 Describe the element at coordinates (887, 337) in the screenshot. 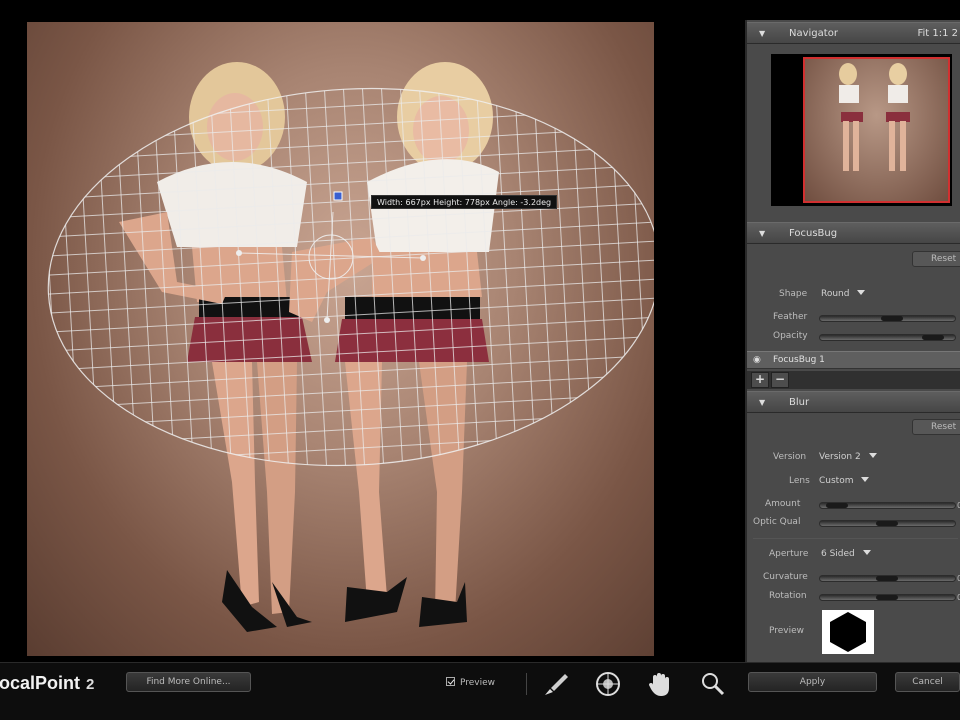

I see `opacity-slider` at that location.